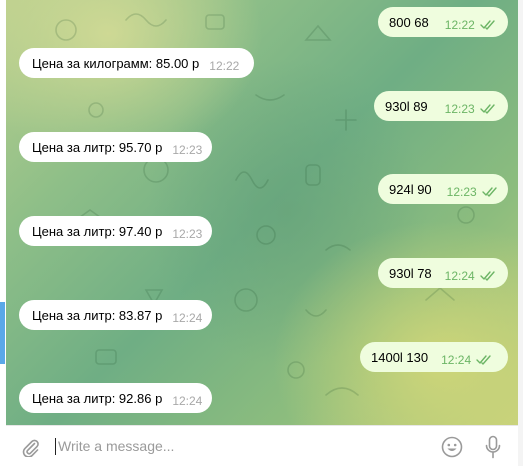  Describe the element at coordinates (55, 446) in the screenshot. I see `text-cursor` at that location.